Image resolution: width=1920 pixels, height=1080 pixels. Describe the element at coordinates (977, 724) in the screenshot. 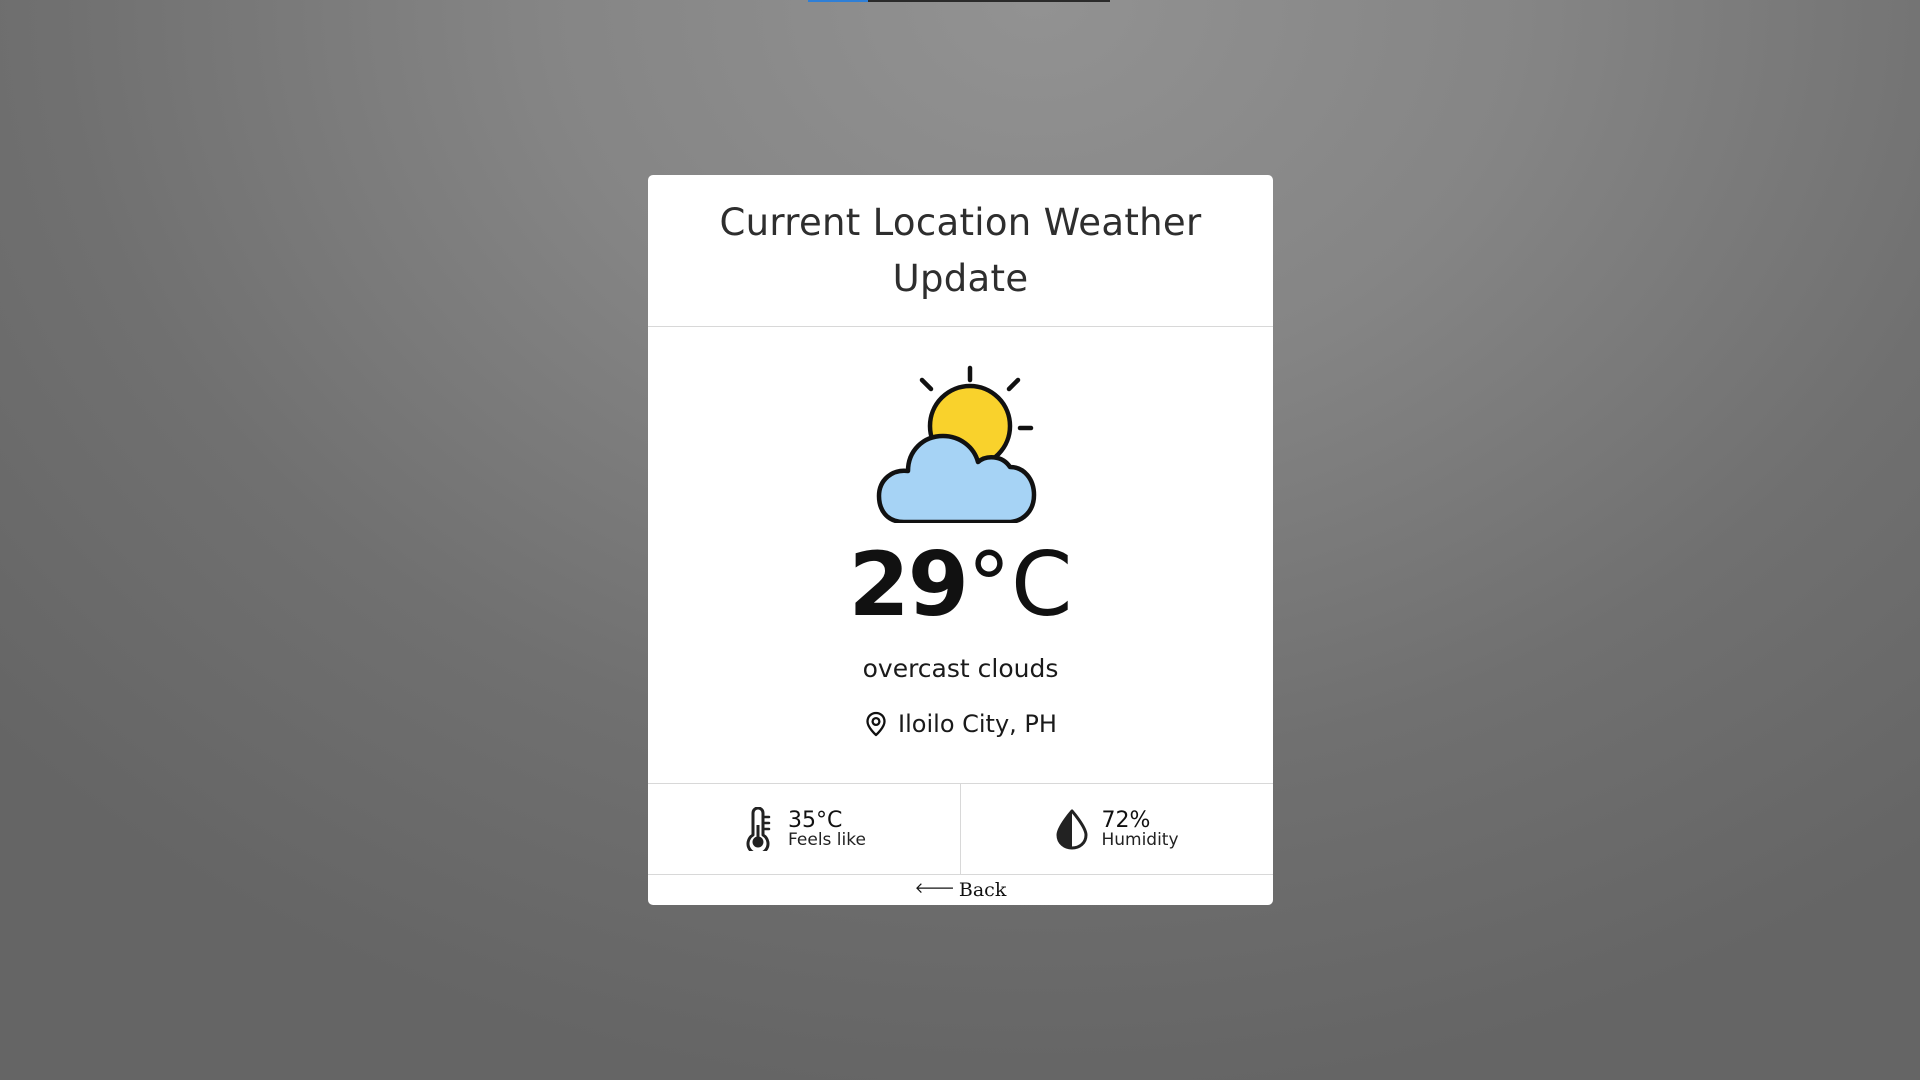

I see `location-text: Iloilo City, PH` at that location.